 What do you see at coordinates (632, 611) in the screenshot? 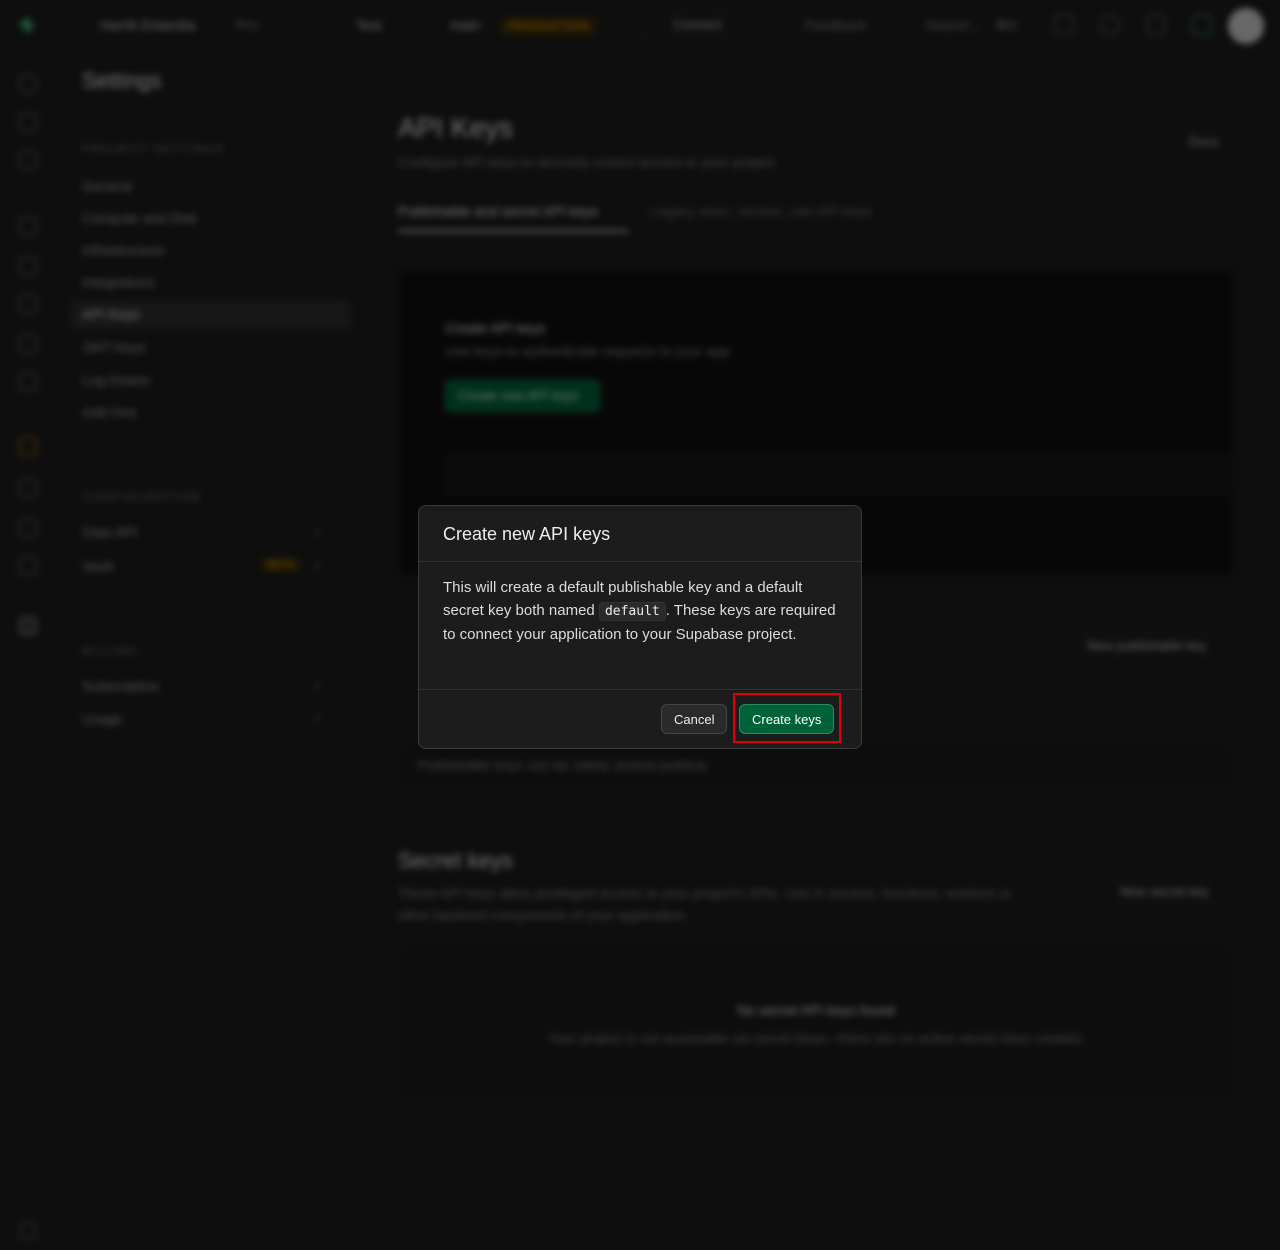
I see `default-key-name-code: default` at bounding box center [632, 611].